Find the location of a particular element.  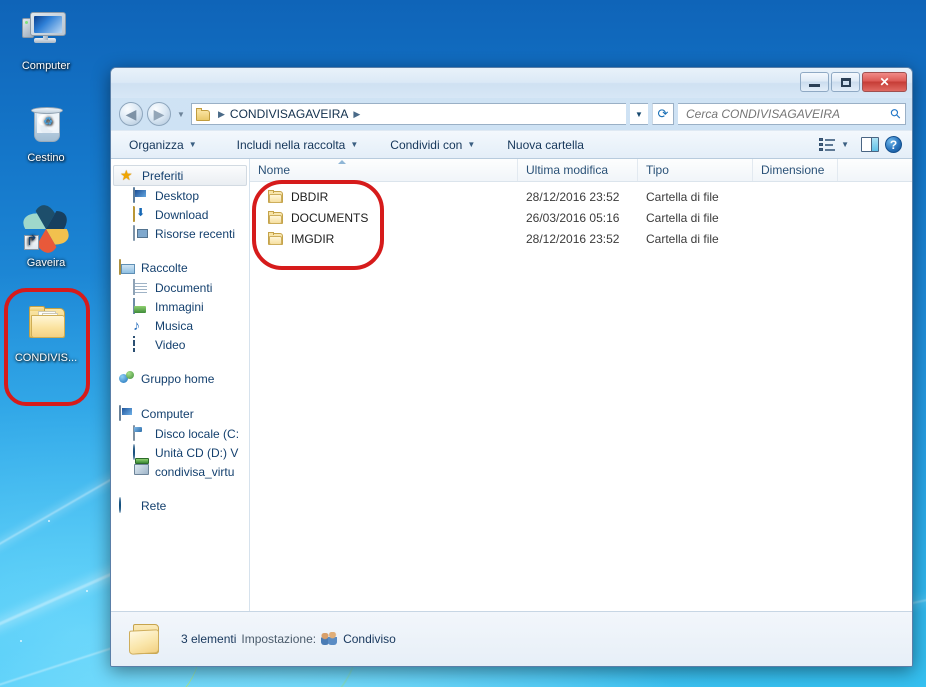

view-dropdown-caret-icon: ▼ is located at coordinates (845, 144).